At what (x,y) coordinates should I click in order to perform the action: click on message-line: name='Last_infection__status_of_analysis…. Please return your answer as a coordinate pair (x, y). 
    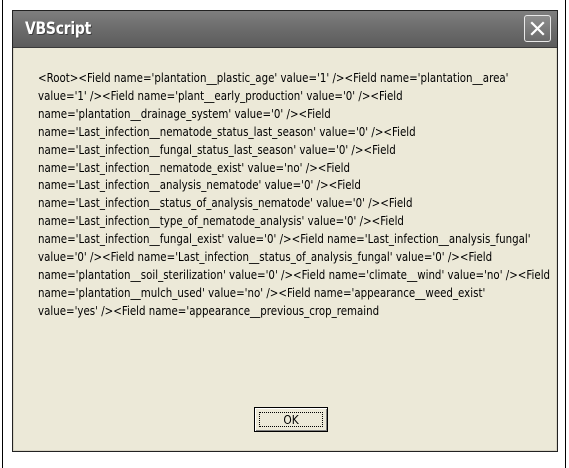
    Looking at the image, I should click on (225, 203).